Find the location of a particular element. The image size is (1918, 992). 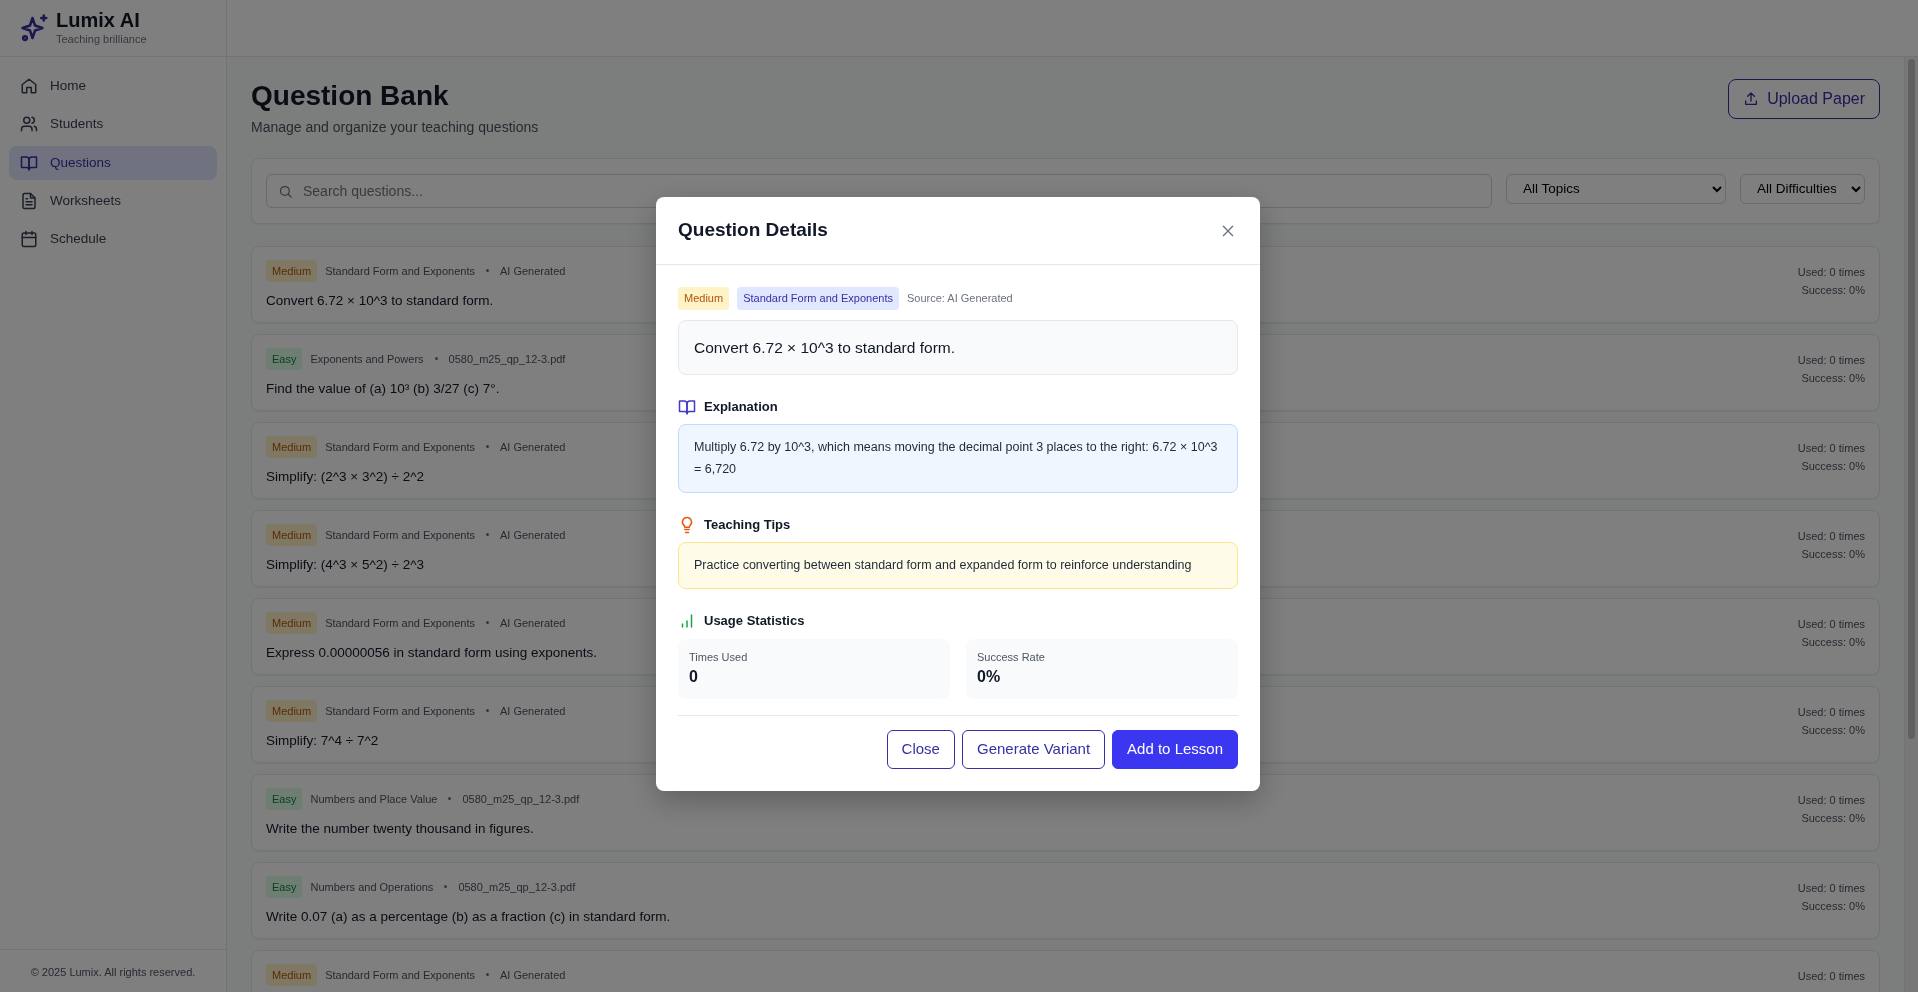

sparkle-logo-icon is located at coordinates (35, 28).